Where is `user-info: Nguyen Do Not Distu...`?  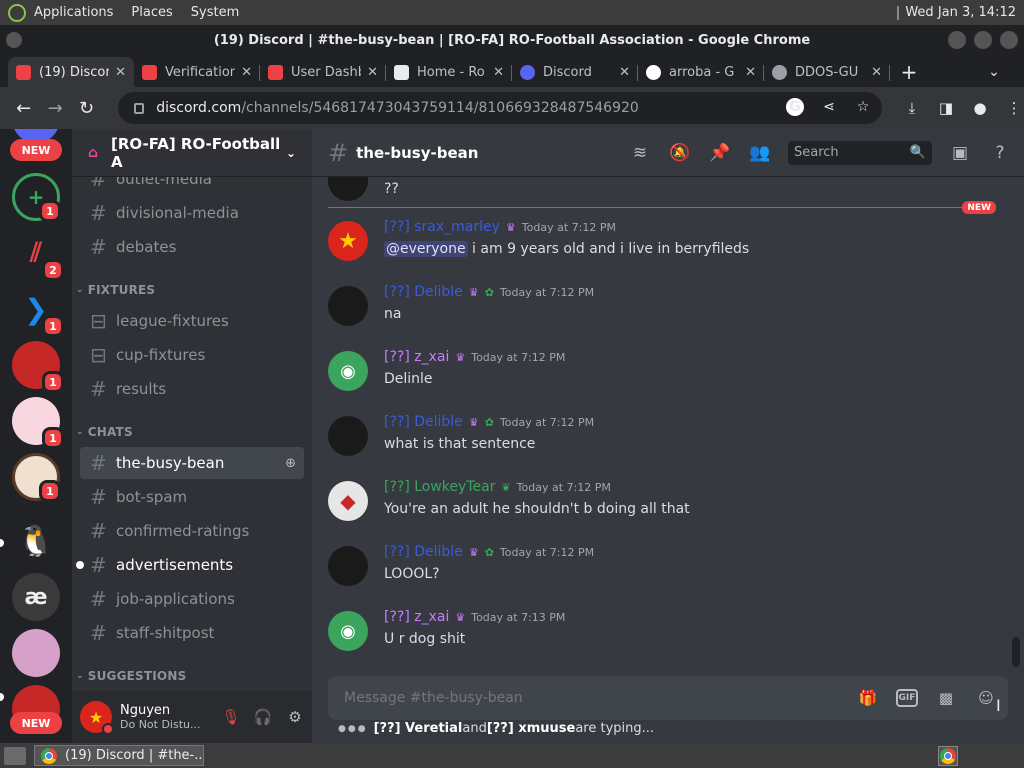
user-info: Nguyen Do Not Distu... is located at coordinates (160, 717).